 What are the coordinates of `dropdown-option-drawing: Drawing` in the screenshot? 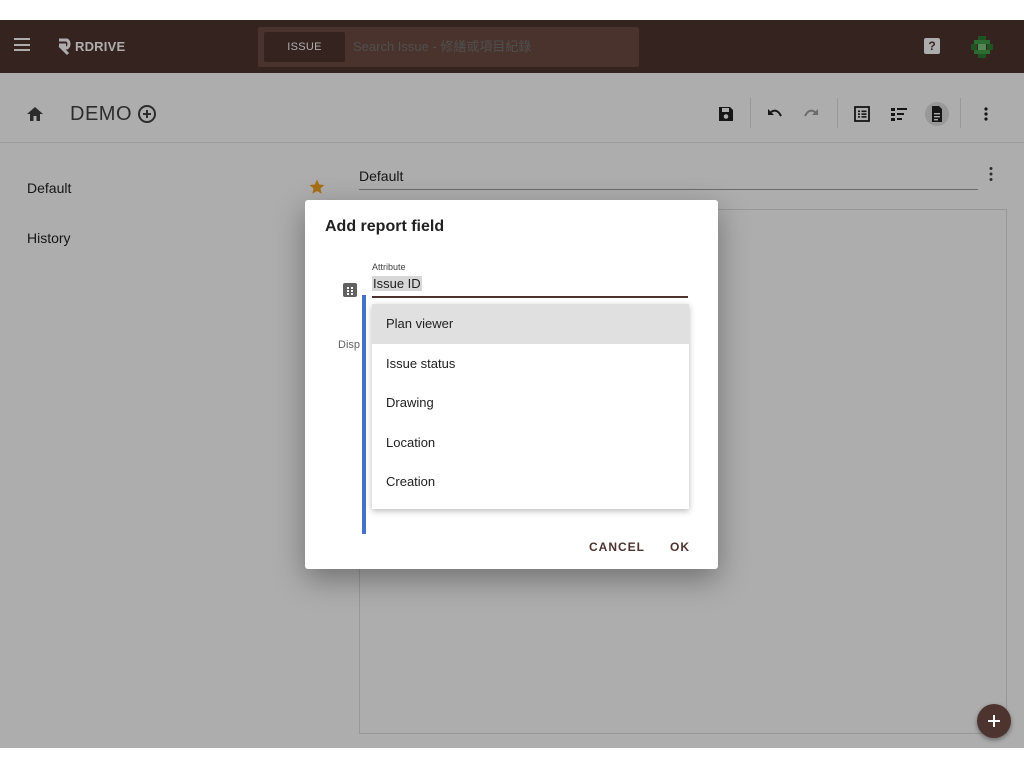 It's located at (530, 403).